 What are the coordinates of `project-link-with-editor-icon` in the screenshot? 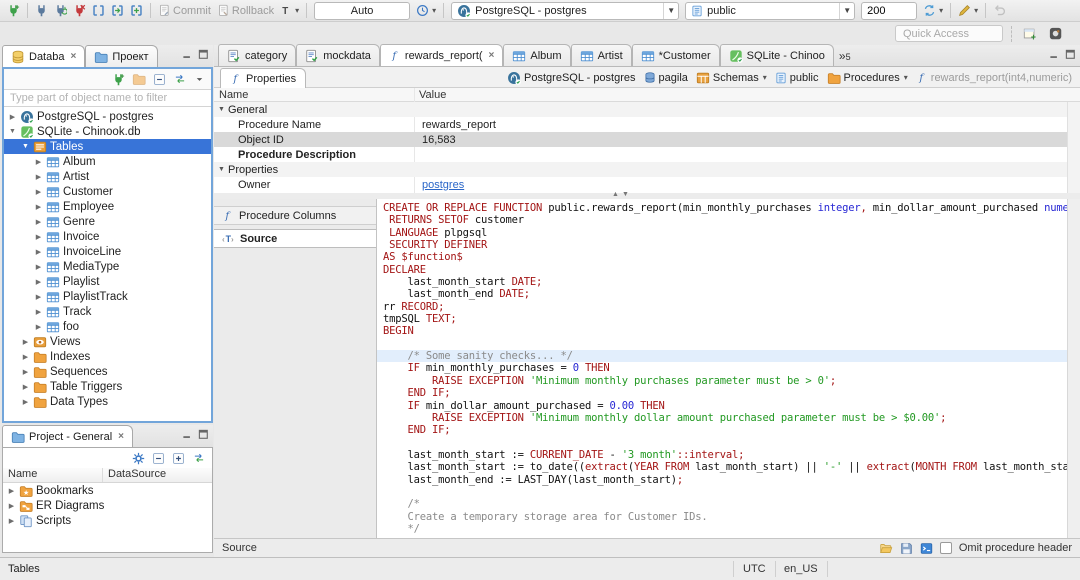 It's located at (199, 458).